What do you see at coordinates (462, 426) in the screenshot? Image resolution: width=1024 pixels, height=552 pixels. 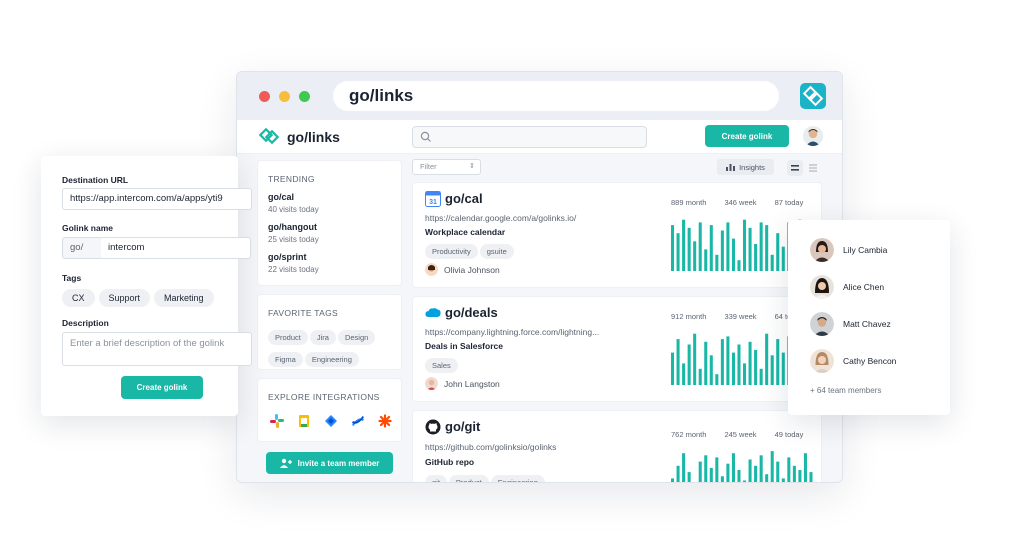 I see `golink-name: go/git` at bounding box center [462, 426].